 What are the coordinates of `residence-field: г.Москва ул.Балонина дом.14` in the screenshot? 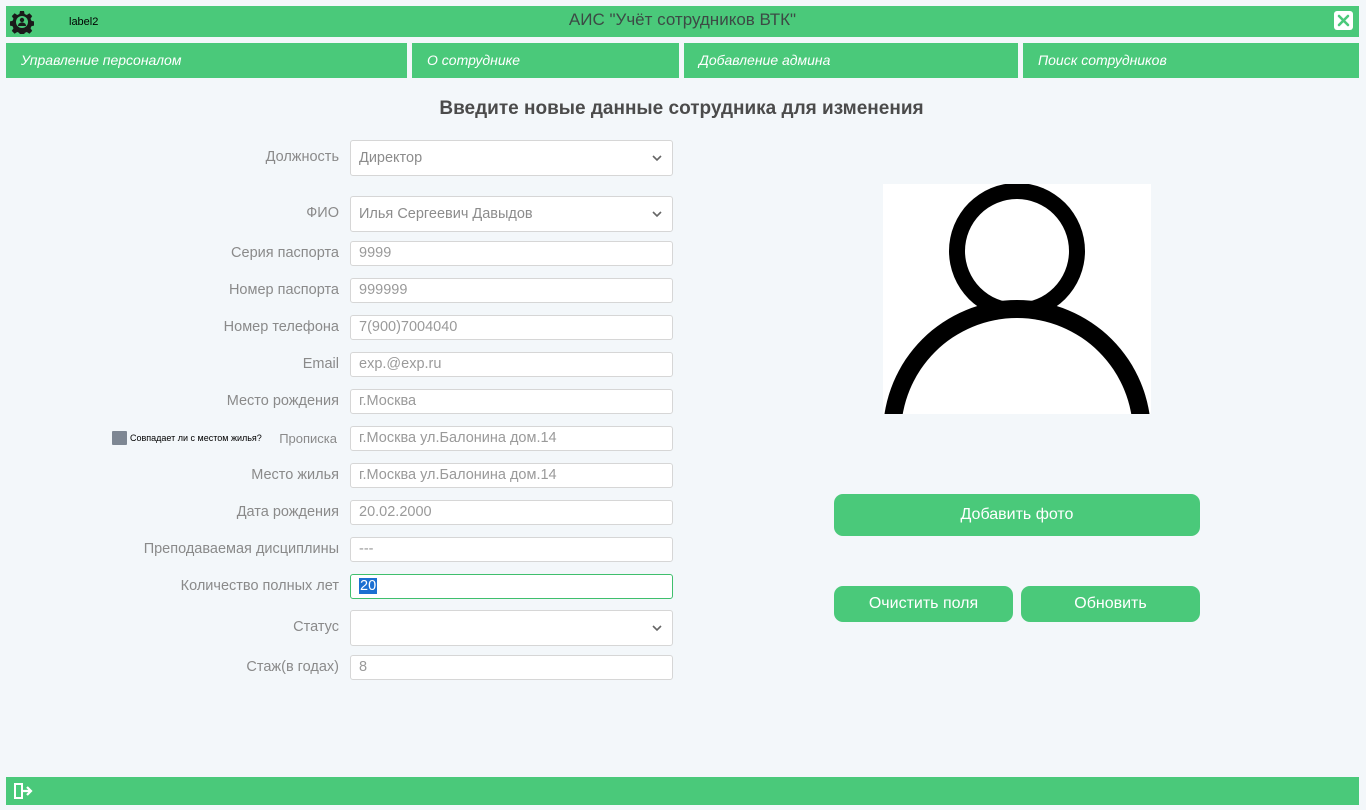 It's located at (511, 475).